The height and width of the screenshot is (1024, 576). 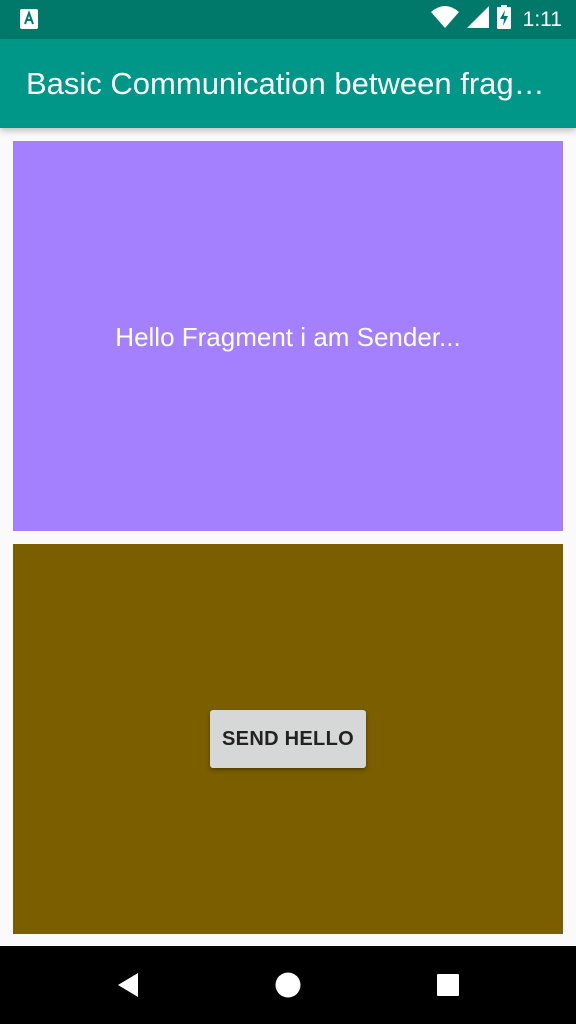 What do you see at coordinates (29, 19) in the screenshot?
I see `notification-a-icon` at bounding box center [29, 19].